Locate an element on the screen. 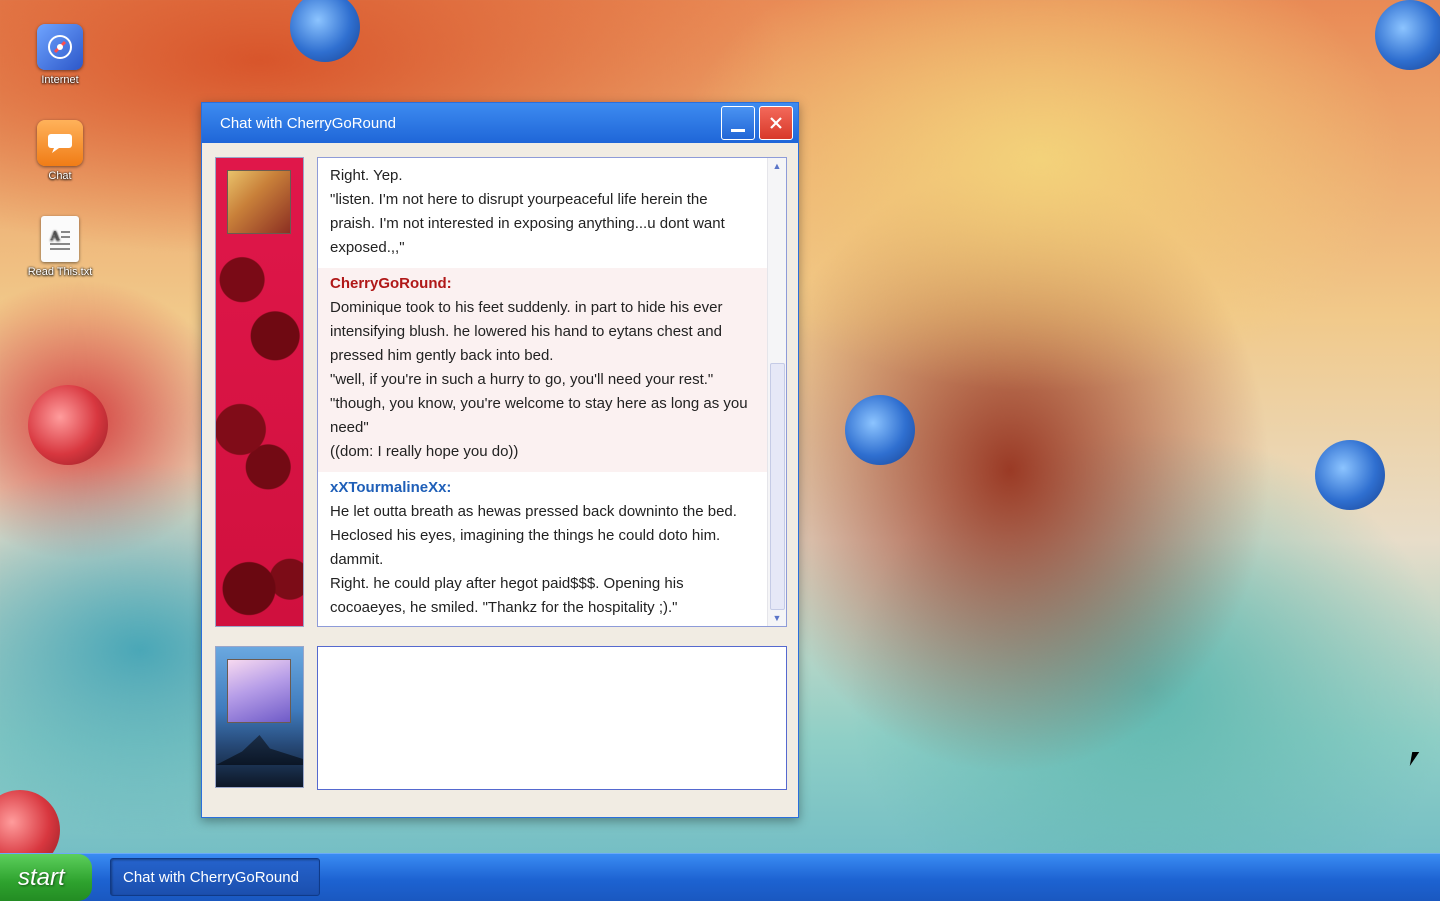 The image size is (1440, 901). text-file-icon: A is located at coordinates (60, 239).